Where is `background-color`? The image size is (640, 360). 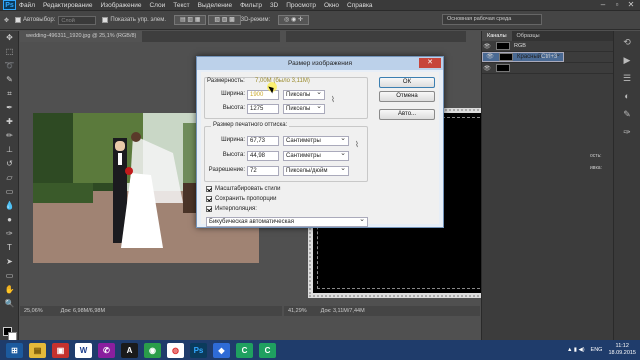
background-color is located at coordinates (12, 336).